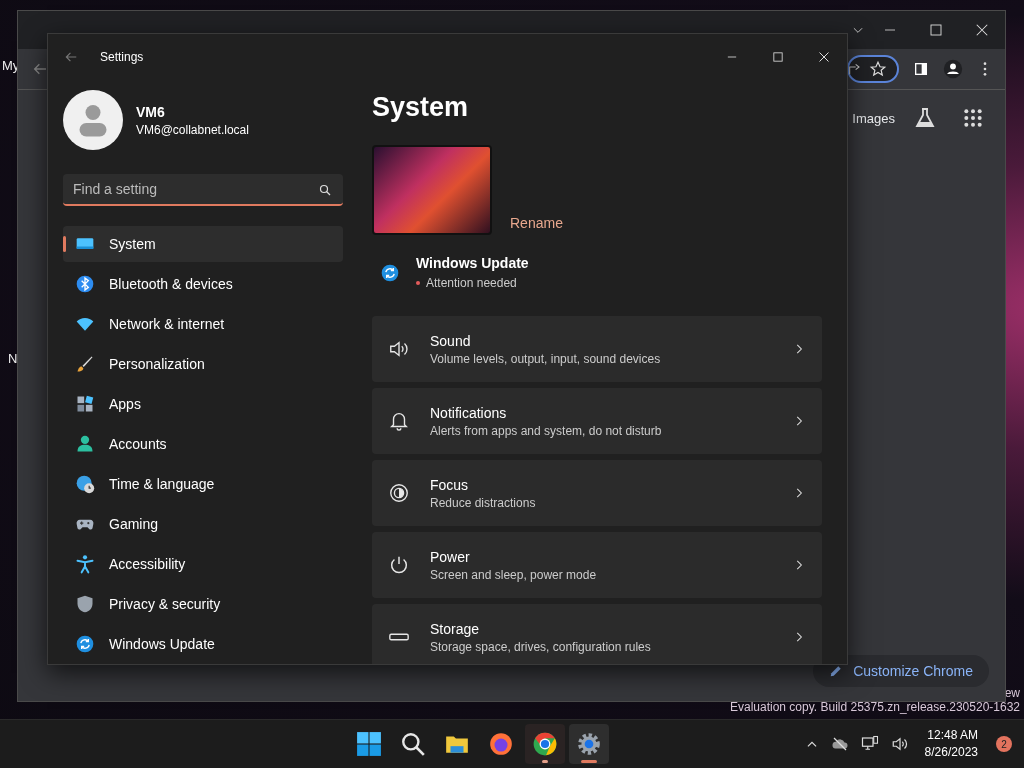  Describe the element at coordinates (597, 493) in the screenshot. I see `settings-card: Focus Reduce distractions` at that location.